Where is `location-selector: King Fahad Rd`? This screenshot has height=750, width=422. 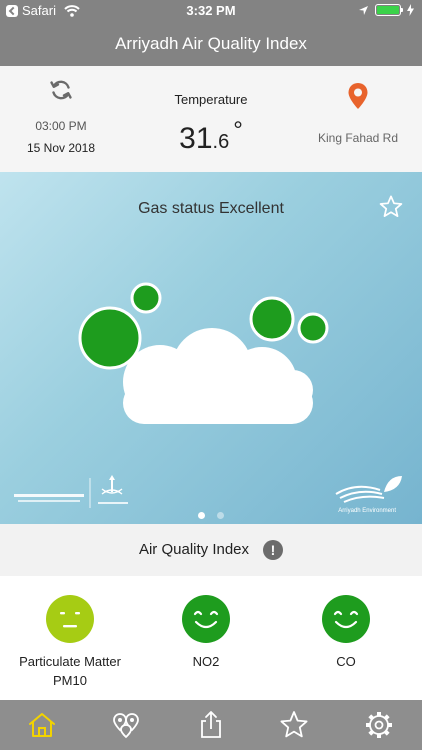
location-selector: King Fahad Rd is located at coordinates (358, 113).